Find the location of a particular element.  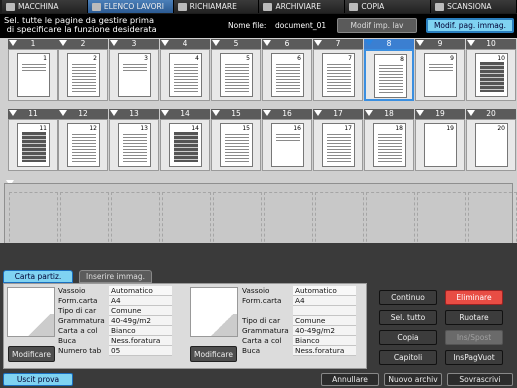

tab-inserire-immag: Inserire immag. is located at coordinates (115, 276).